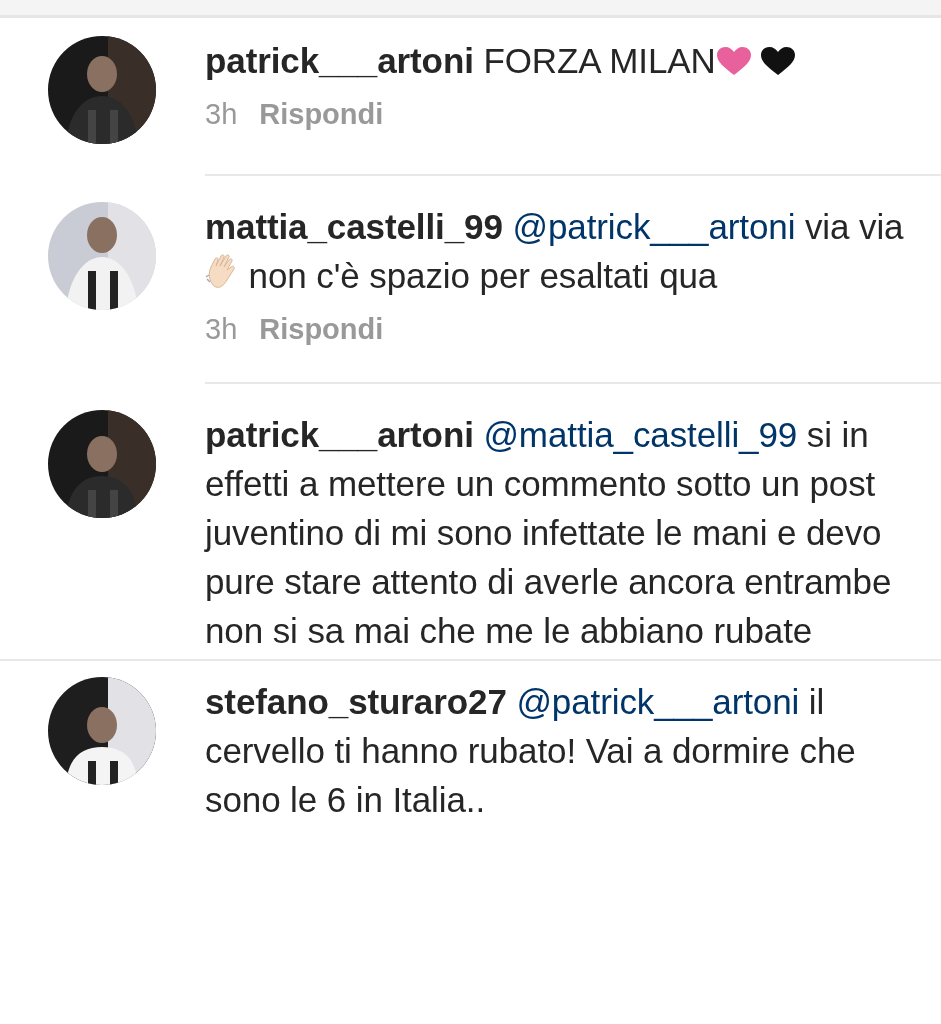 Image resolution: width=941 pixels, height=1024 pixels. Describe the element at coordinates (531, 750) in the screenshot. I see `comment-text: stefano_sturaro27 @patrick___artoni il cervello ti hanno rubato! Vai a dormire che sono le 6 in Italia..` at that location.